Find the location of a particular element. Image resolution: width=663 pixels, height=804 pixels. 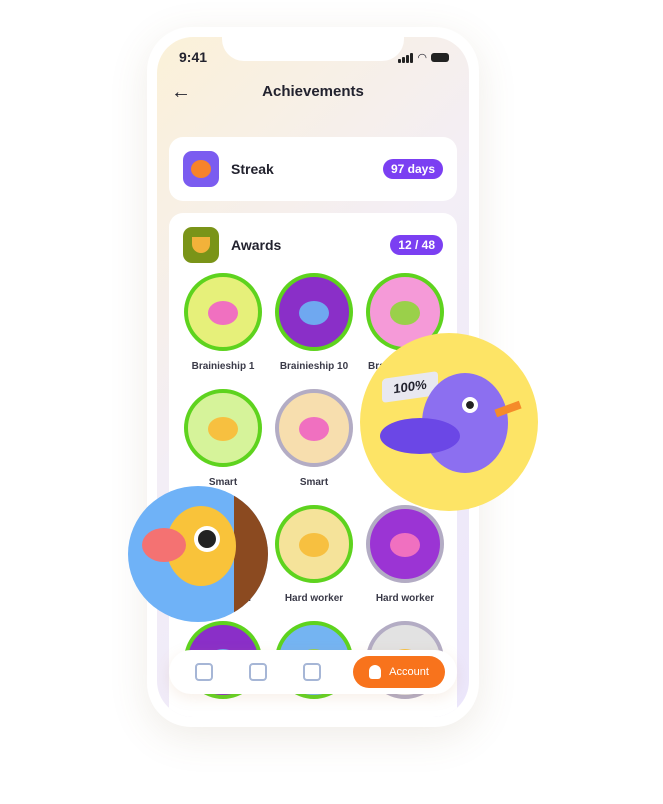

award-badge: Brainieship 1 is located at coordinates (223, 331).